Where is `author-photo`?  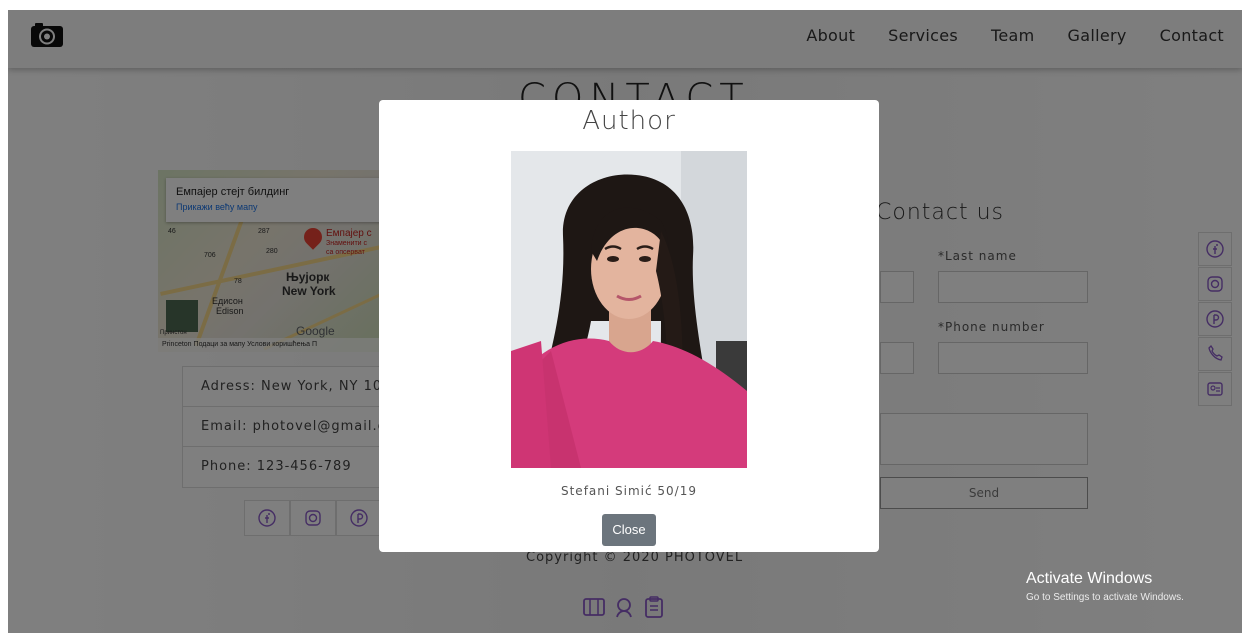
author-photo is located at coordinates (629, 309).